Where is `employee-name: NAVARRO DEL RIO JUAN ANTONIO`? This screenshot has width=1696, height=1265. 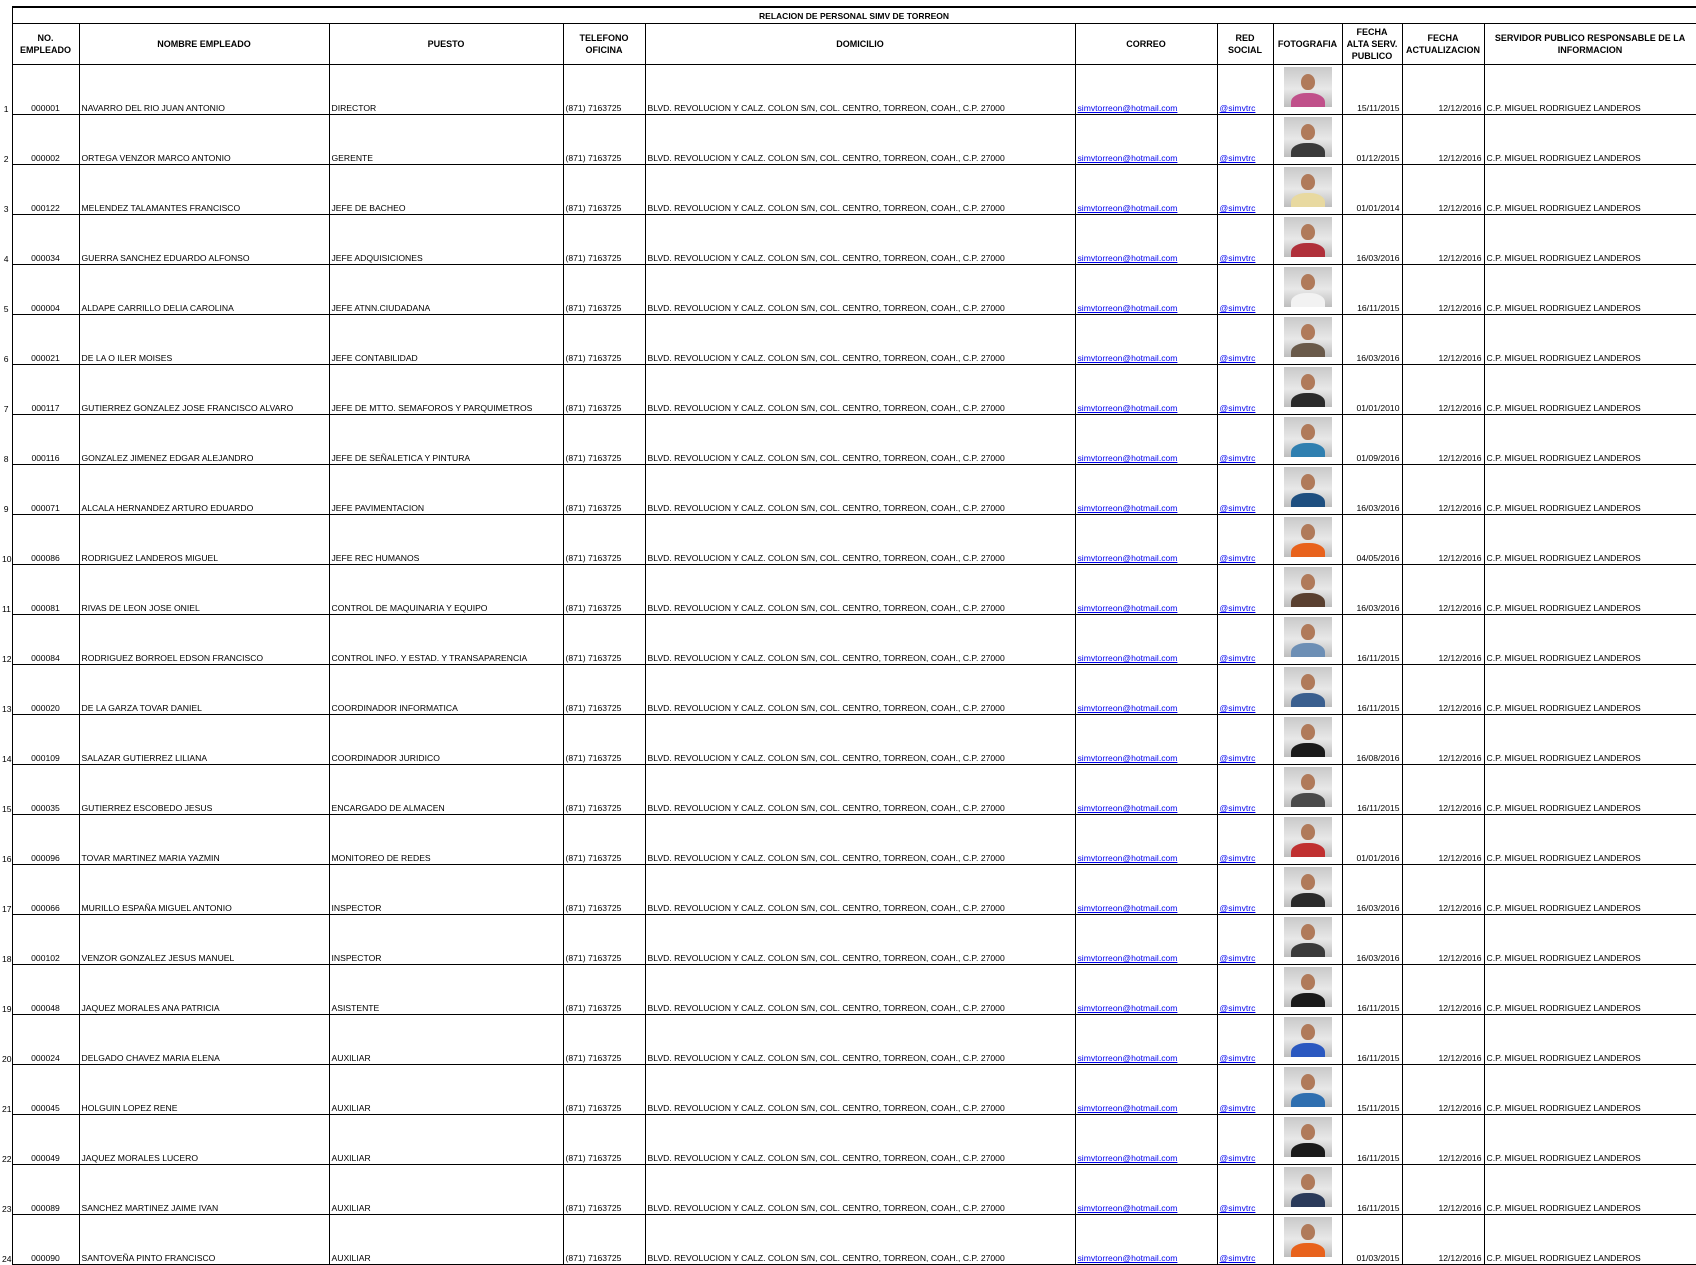
employee-name: NAVARRO DEL RIO JUAN ANTONIO is located at coordinates (203, 89).